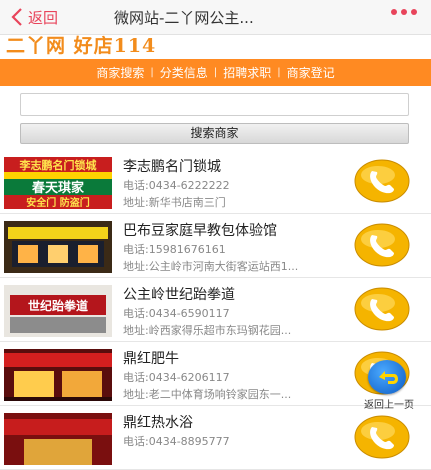  Describe the element at coordinates (200, 230) in the screenshot. I see `merchant-name: 巴布豆家庭早教包体验馆` at that location.